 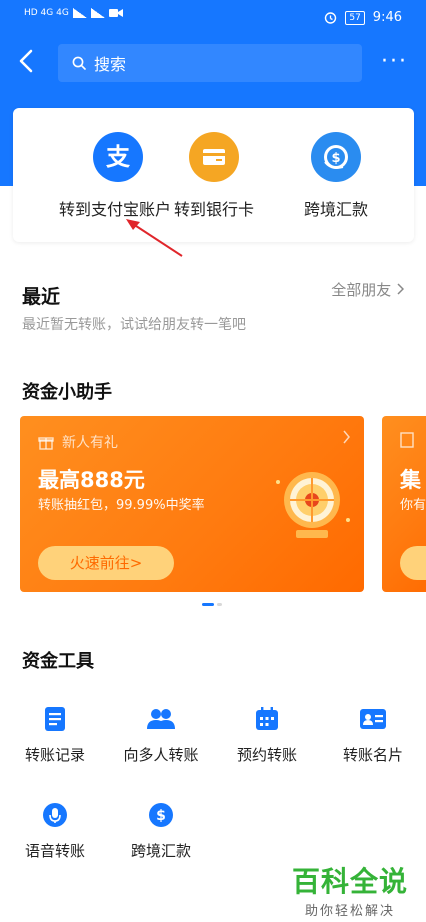 What do you see at coordinates (154, 238) in the screenshot?
I see `red-arrow-annotation` at bounding box center [154, 238].